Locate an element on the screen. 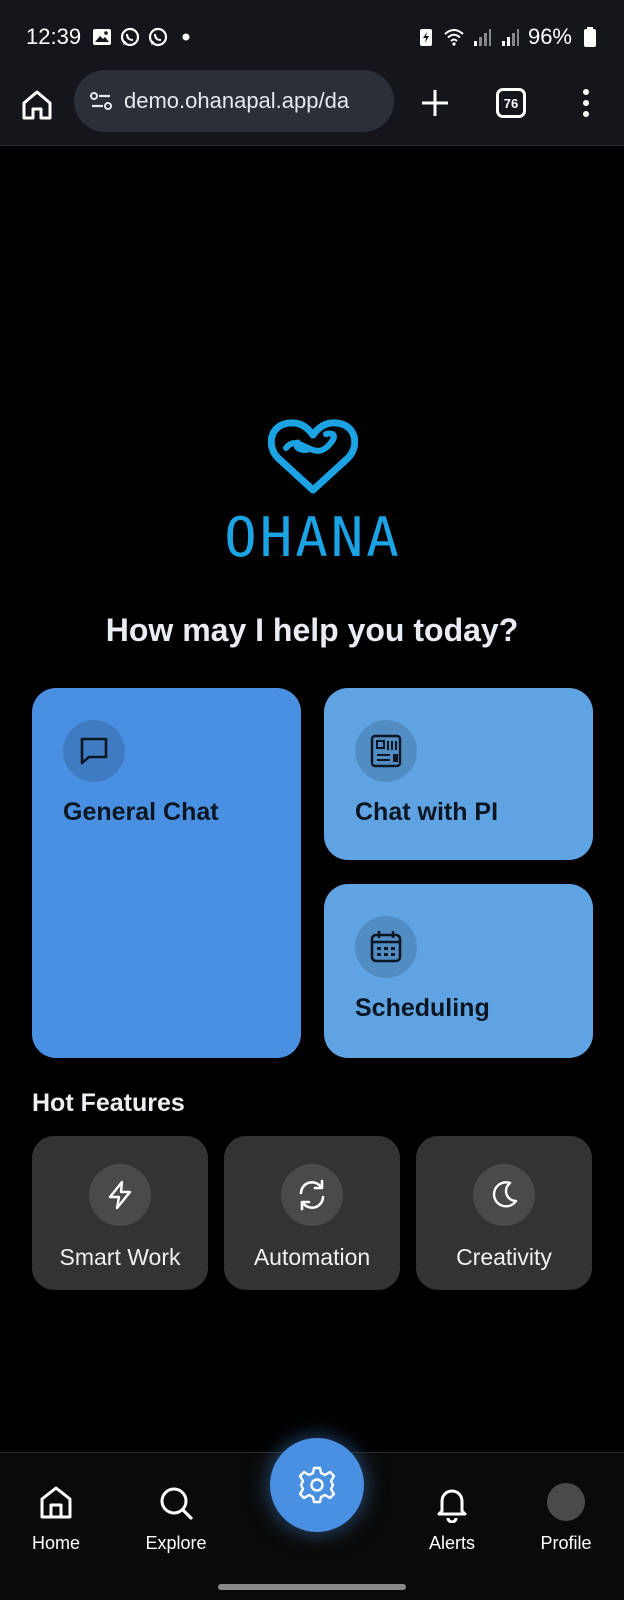  battery-percent: 96% is located at coordinates (549, 36).